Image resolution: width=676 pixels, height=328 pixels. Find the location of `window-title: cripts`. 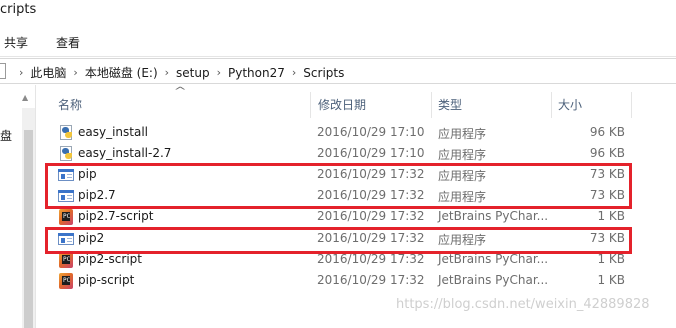

window-title: cripts is located at coordinates (18, 9).